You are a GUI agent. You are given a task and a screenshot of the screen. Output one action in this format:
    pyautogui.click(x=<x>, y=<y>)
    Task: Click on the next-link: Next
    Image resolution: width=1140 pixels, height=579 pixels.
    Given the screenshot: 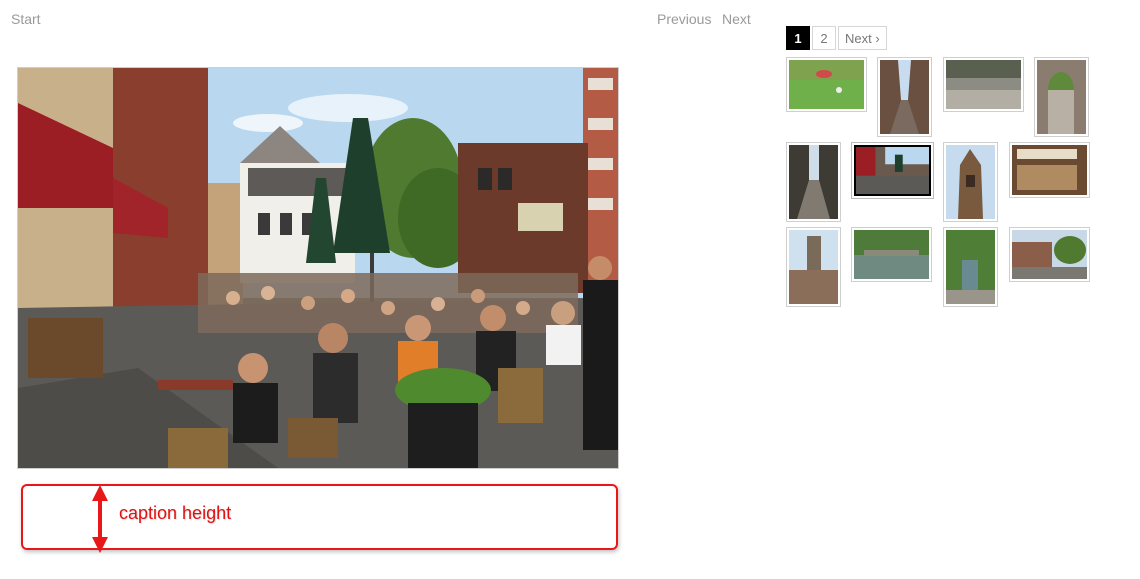 What is the action you would take?
    pyautogui.click(x=736, y=19)
    